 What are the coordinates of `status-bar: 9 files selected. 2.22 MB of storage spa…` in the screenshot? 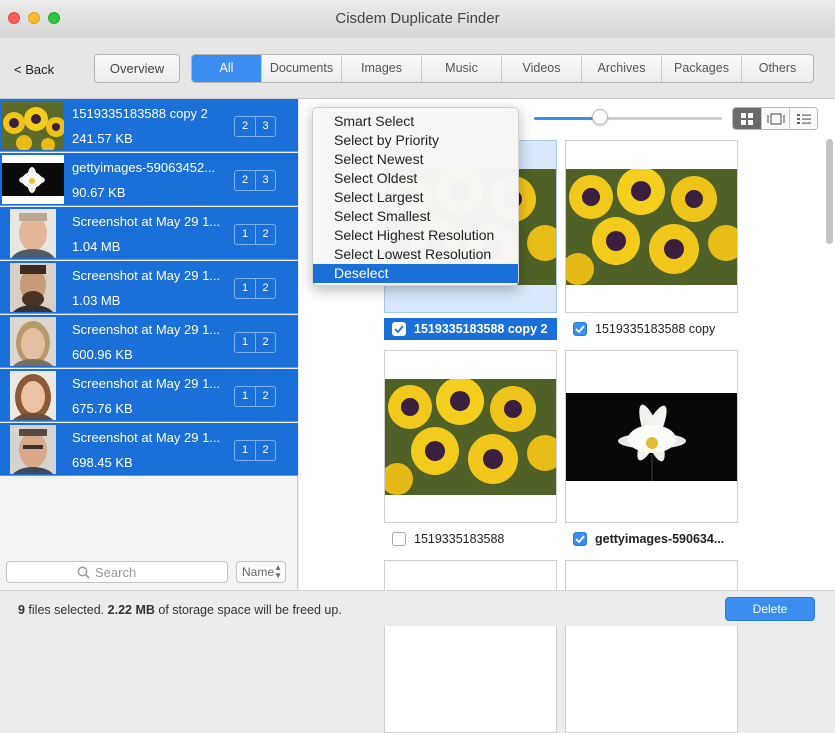 It's located at (417, 608).